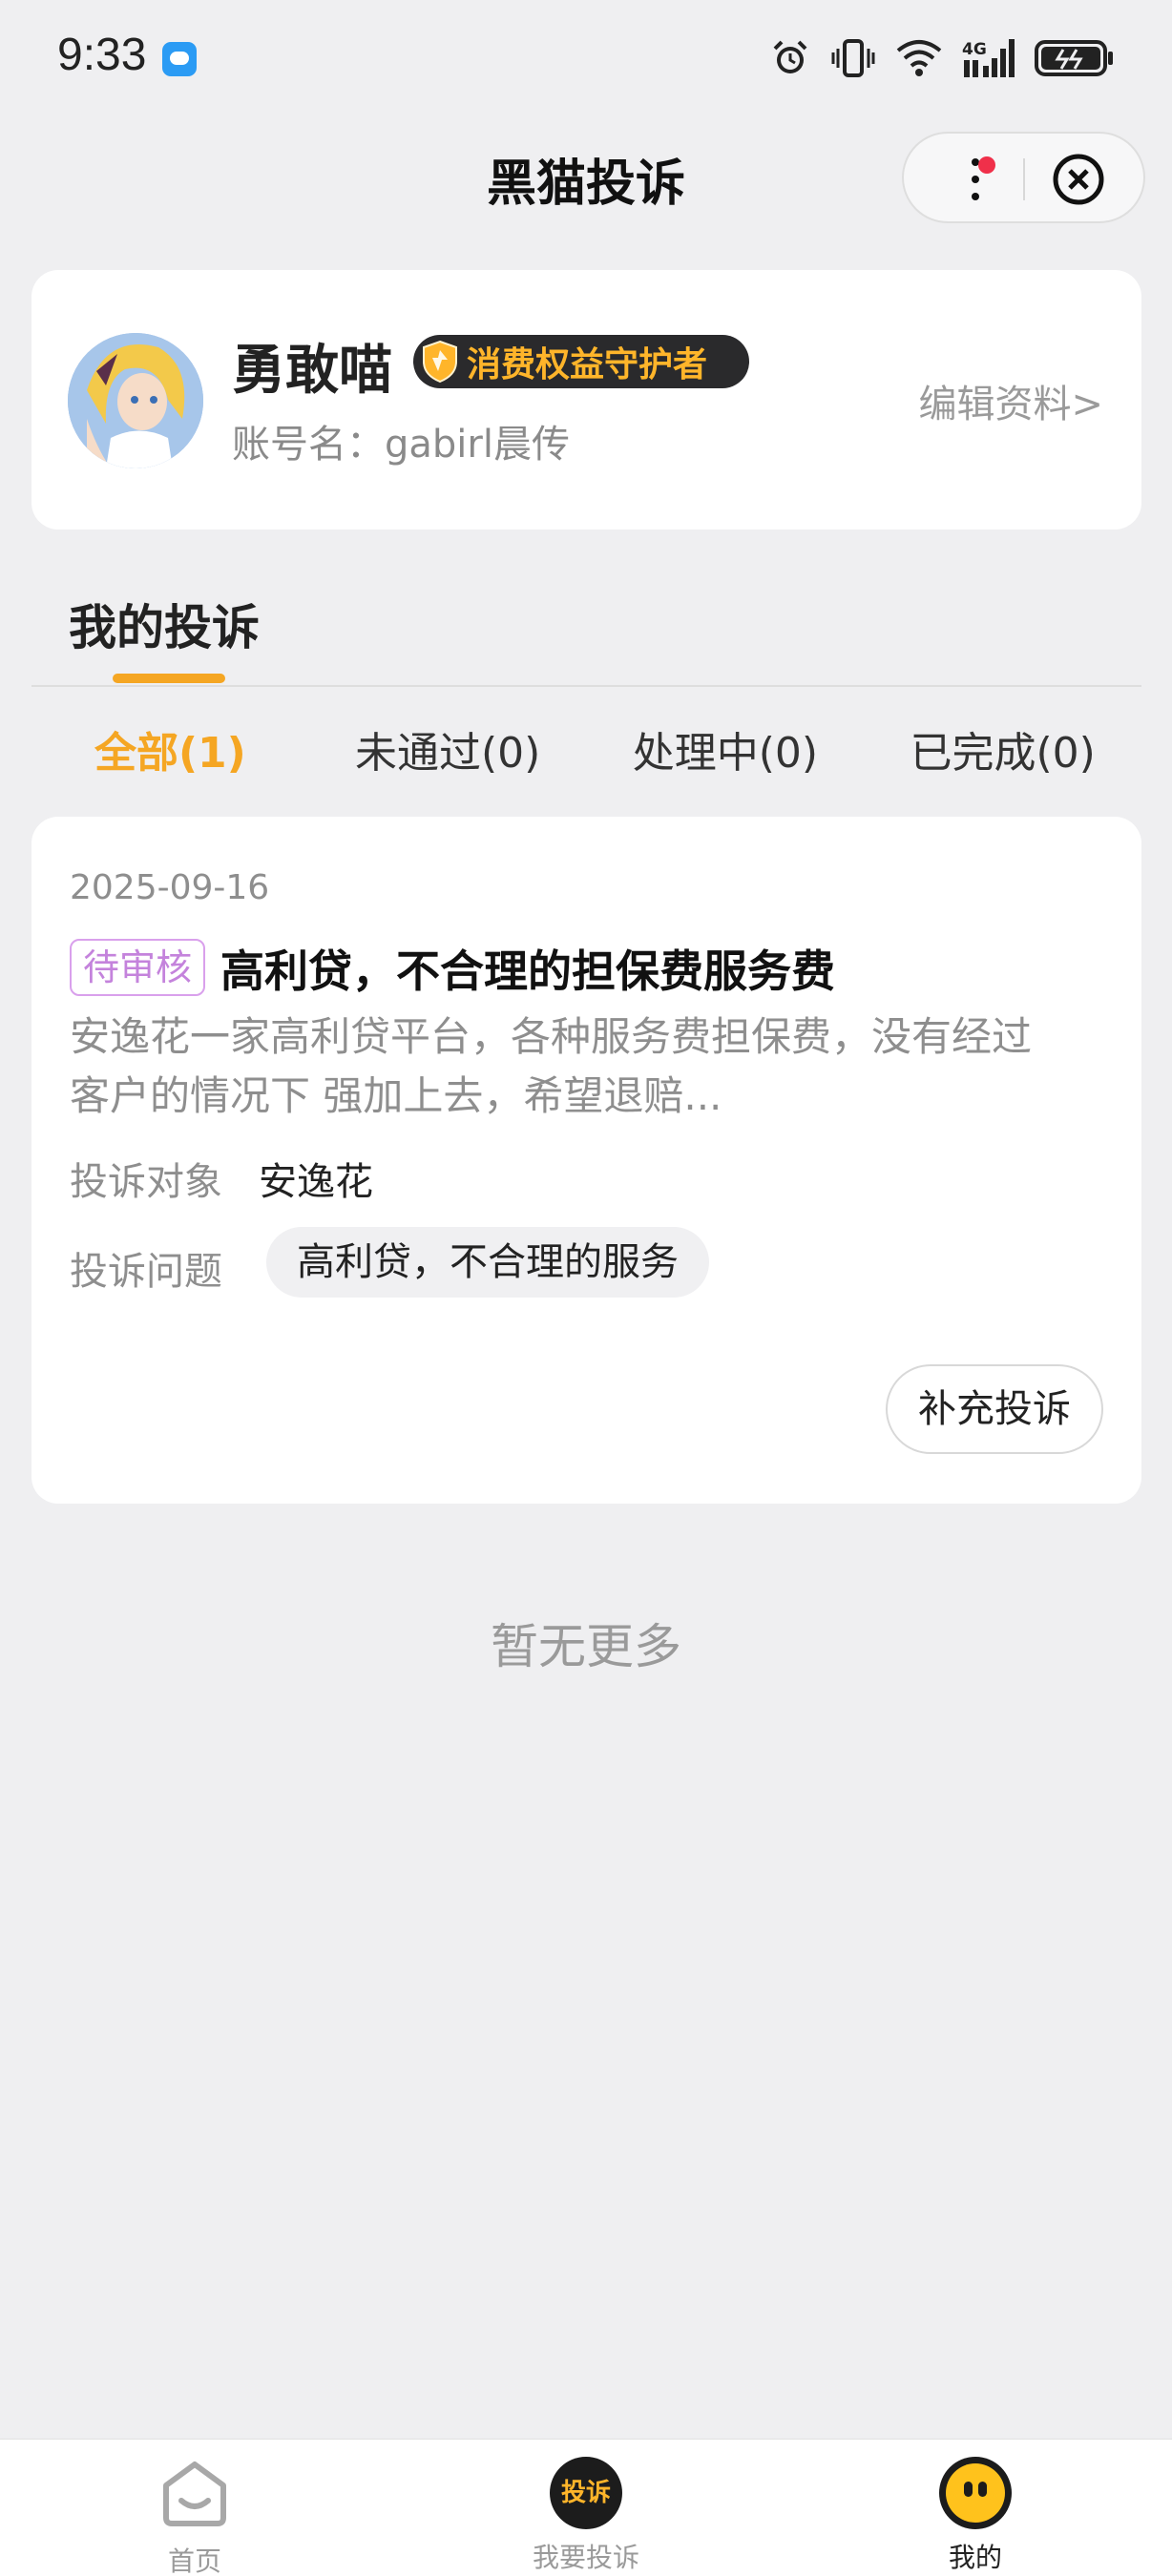 The height and width of the screenshot is (2576, 1172). I want to click on wifi-icon, so click(919, 58).